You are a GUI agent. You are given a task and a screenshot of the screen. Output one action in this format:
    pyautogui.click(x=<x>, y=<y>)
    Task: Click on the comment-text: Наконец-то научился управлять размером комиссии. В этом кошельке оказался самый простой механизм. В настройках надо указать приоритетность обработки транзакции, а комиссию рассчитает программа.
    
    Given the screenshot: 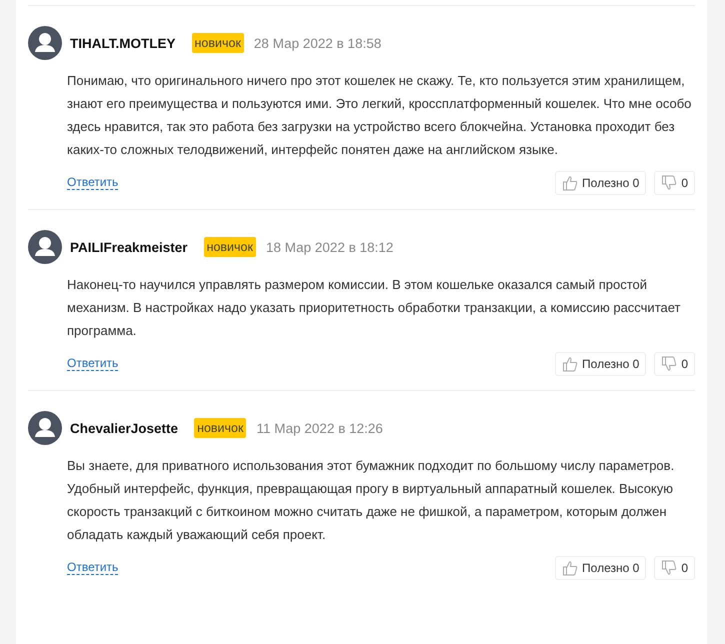 What is the action you would take?
    pyautogui.click(x=374, y=308)
    